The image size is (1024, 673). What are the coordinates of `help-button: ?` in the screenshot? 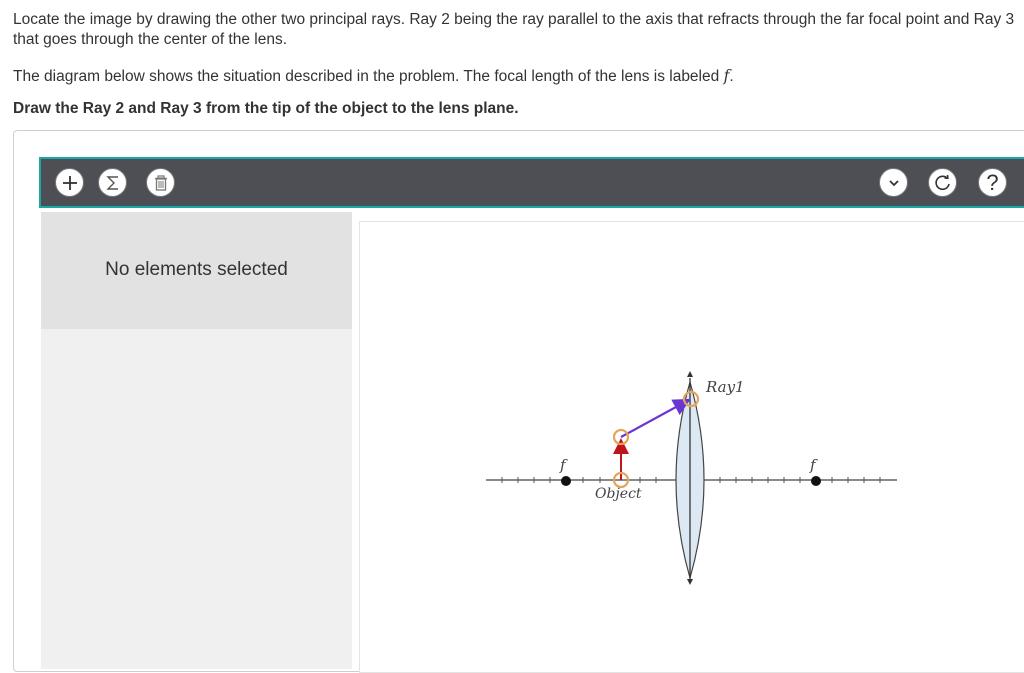 It's located at (992, 182).